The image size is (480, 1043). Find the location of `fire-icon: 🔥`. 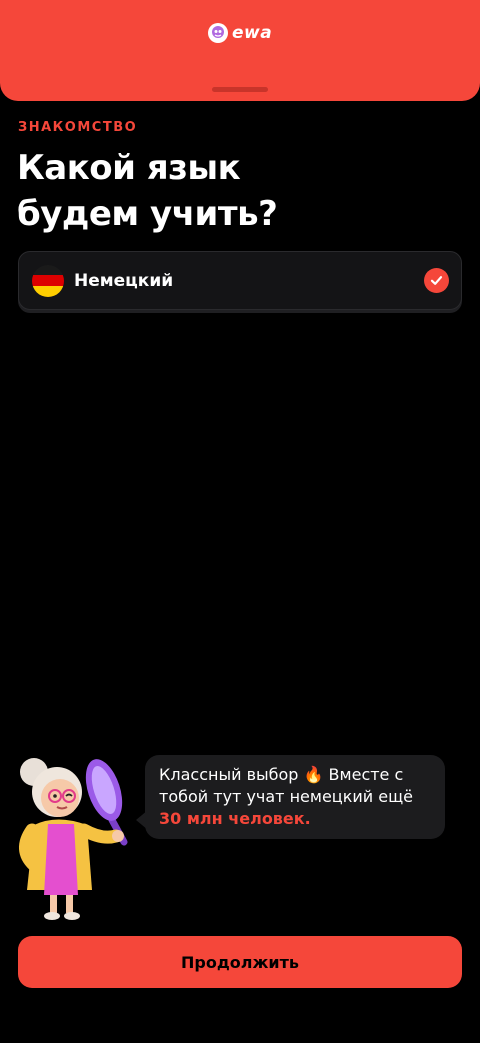

fire-icon: 🔥 is located at coordinates (313, 774).